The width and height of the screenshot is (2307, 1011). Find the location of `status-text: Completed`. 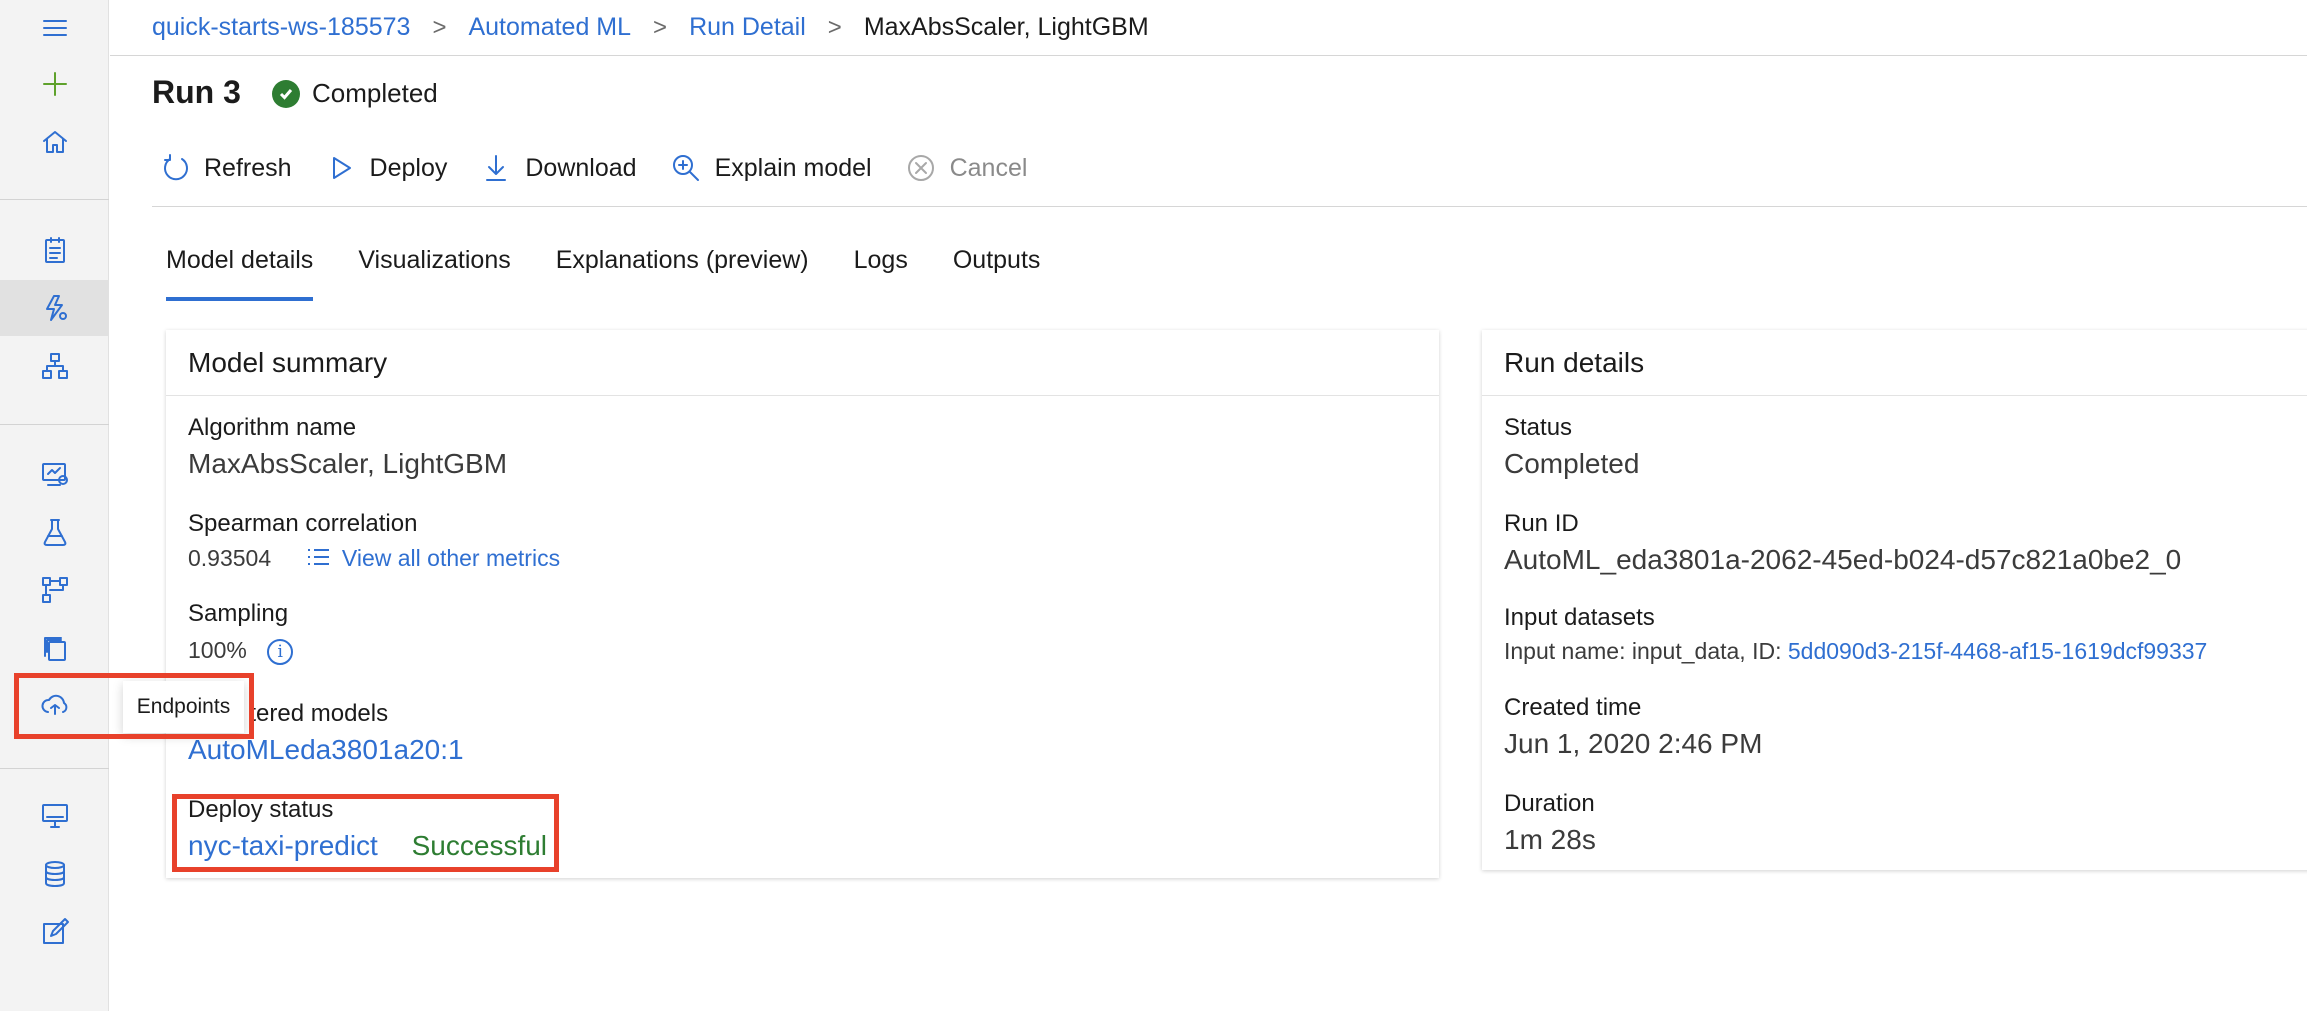

status-text: Completed is located at coordinates (375, 93).